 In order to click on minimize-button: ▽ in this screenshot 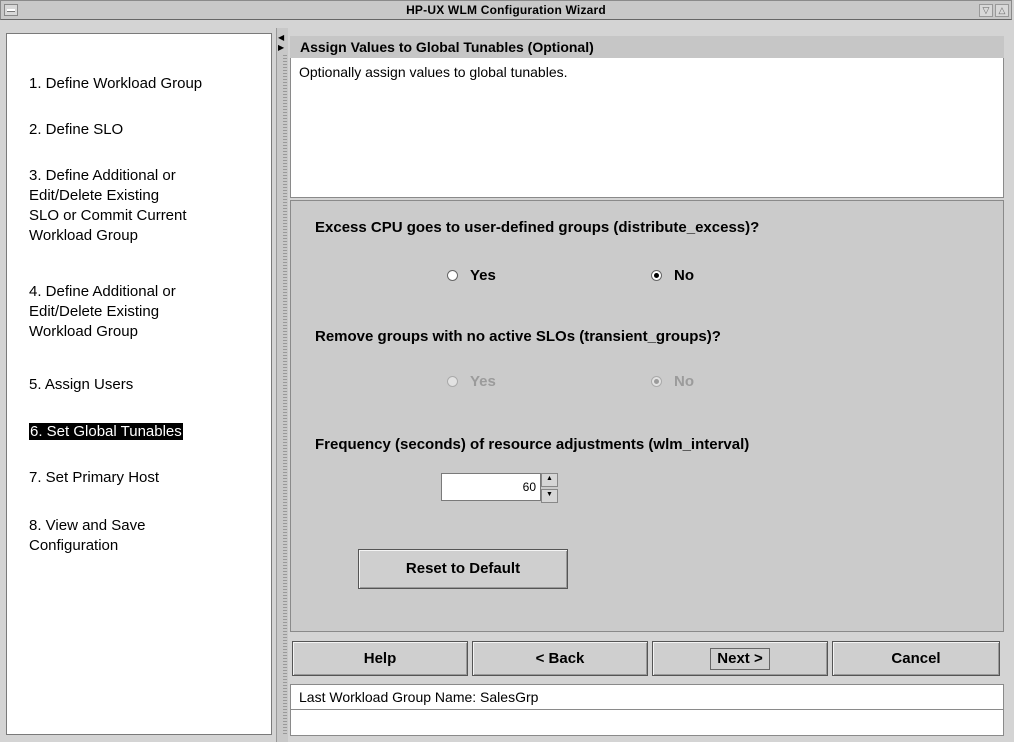, I will do `click(986, 10)`.